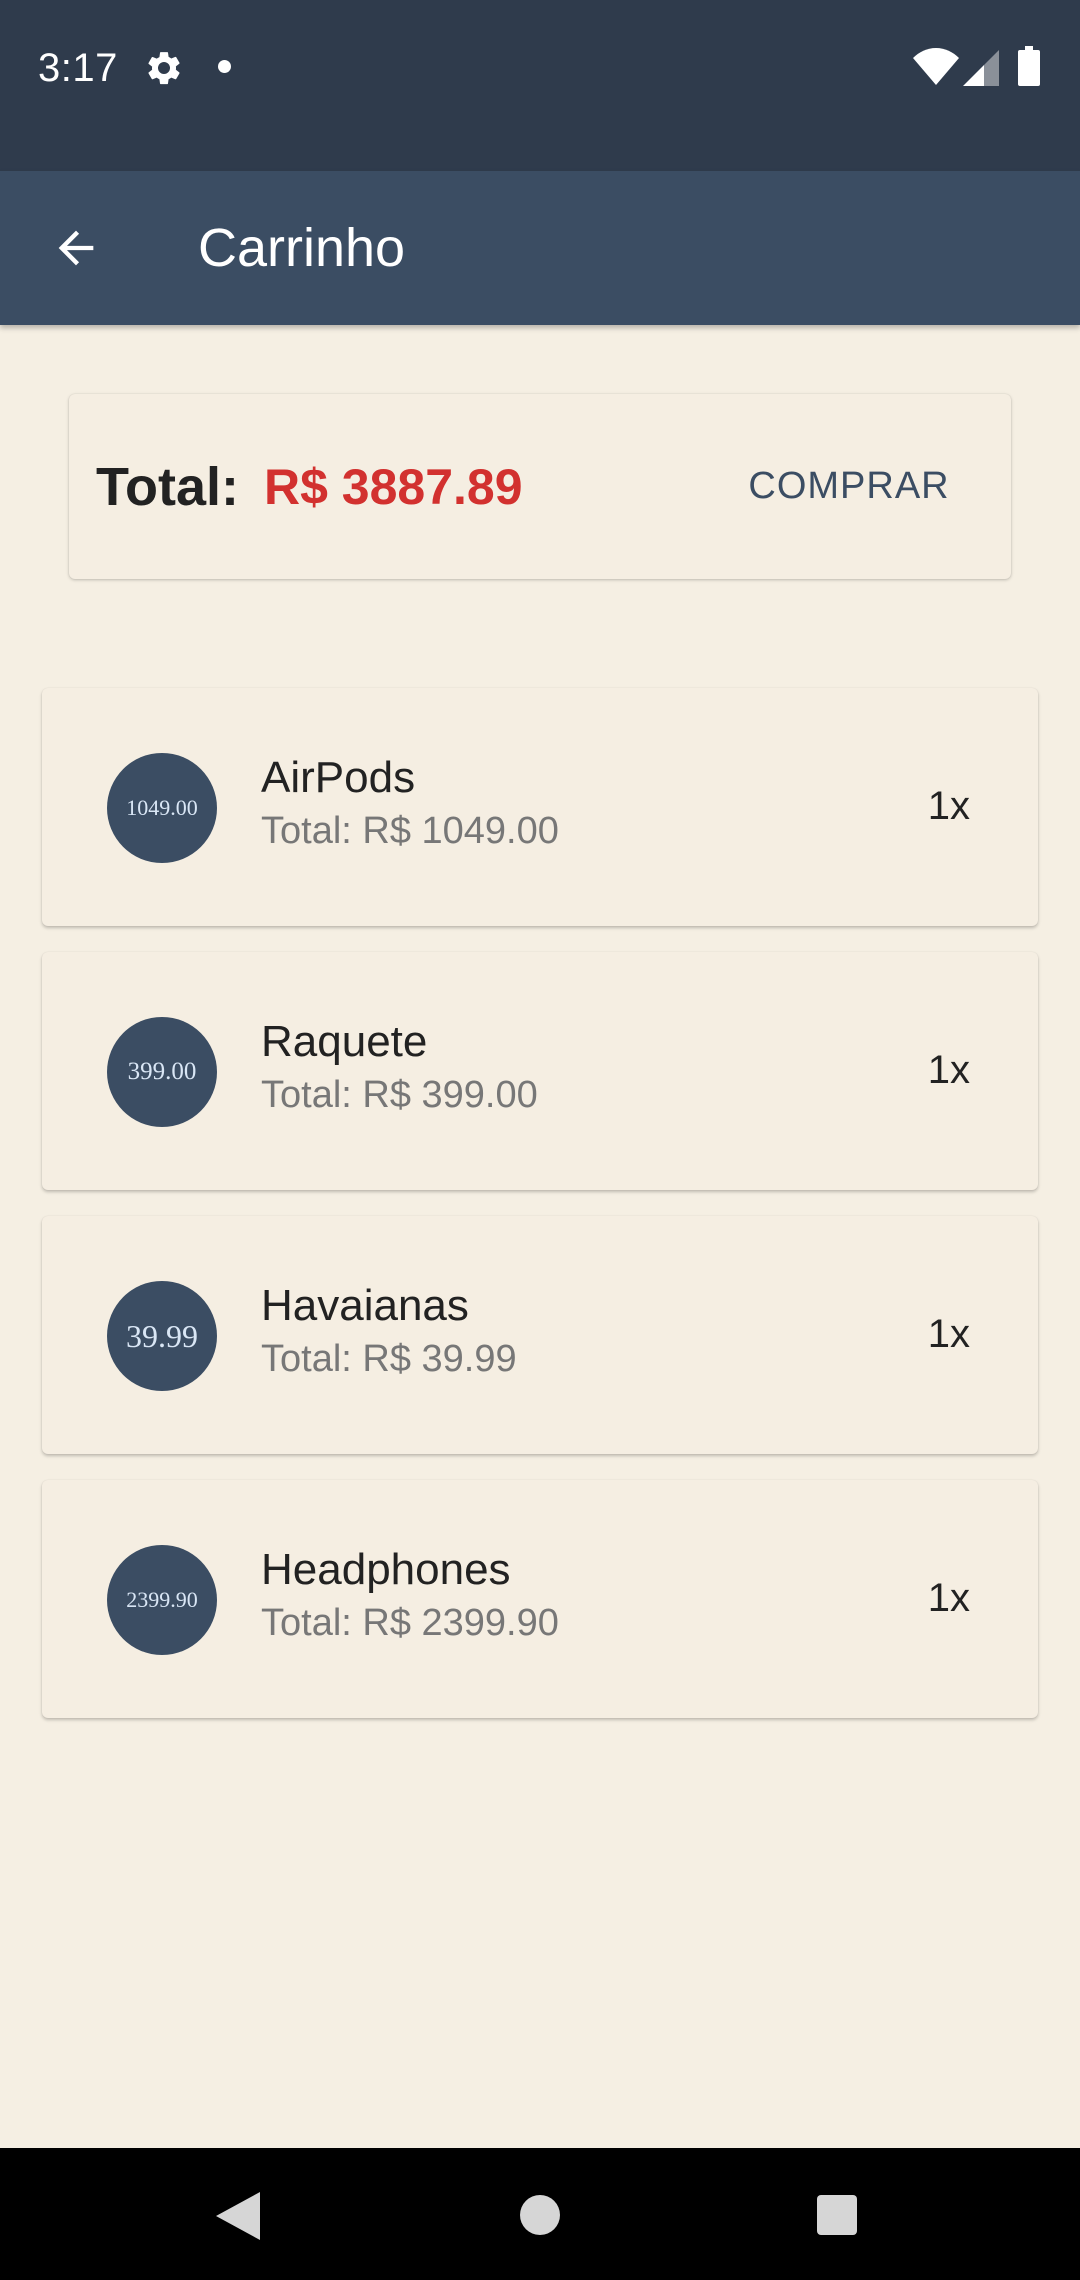 Image resolution: width=1080 pixels, height=2280 pixels. I want to click on item-total: Total: R$ 39.99, so click(389, 1359).